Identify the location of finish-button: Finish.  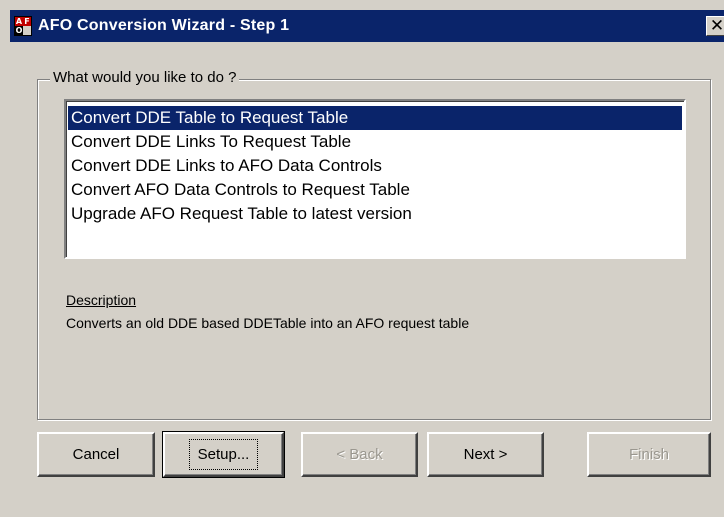
(649, 454).